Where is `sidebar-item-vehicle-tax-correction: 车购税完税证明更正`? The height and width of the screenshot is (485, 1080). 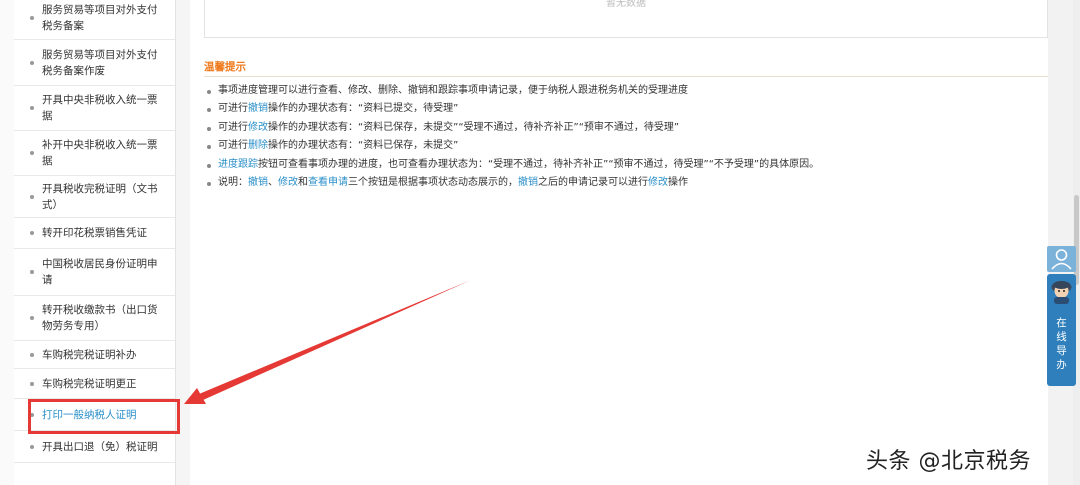
sidebar-item-vehicle-tax-correction: 车购税完税证明更正 is located at coordinates (94, 384).